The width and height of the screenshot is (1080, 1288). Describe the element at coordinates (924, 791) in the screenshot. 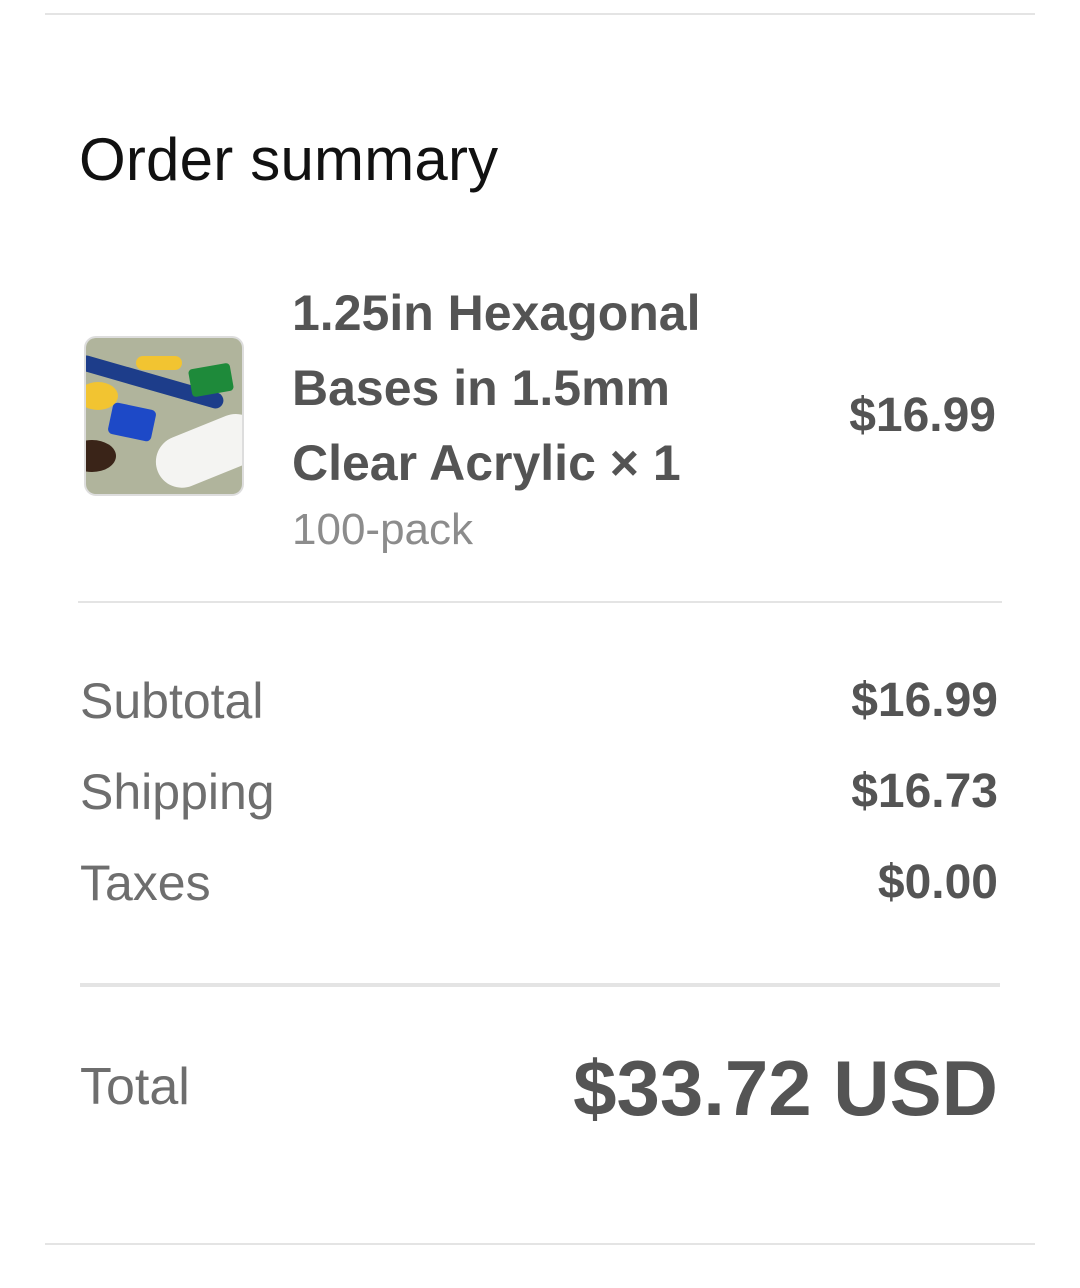

I see `shipping-value: $16.73` at that location.